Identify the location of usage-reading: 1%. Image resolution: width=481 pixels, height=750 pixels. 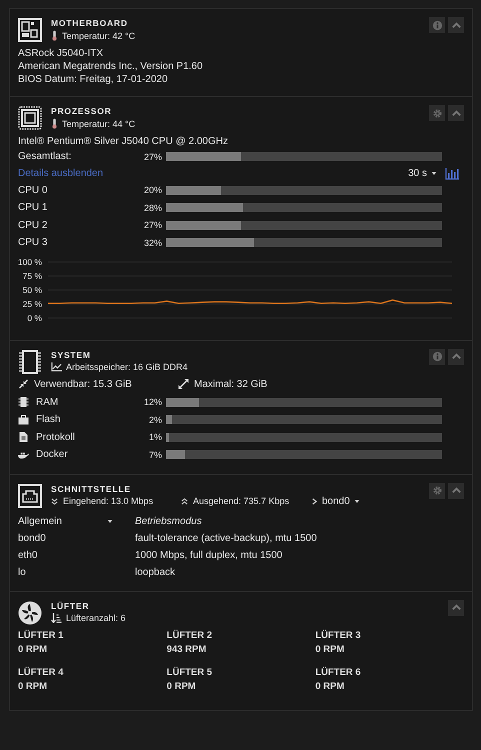
(155, 437).